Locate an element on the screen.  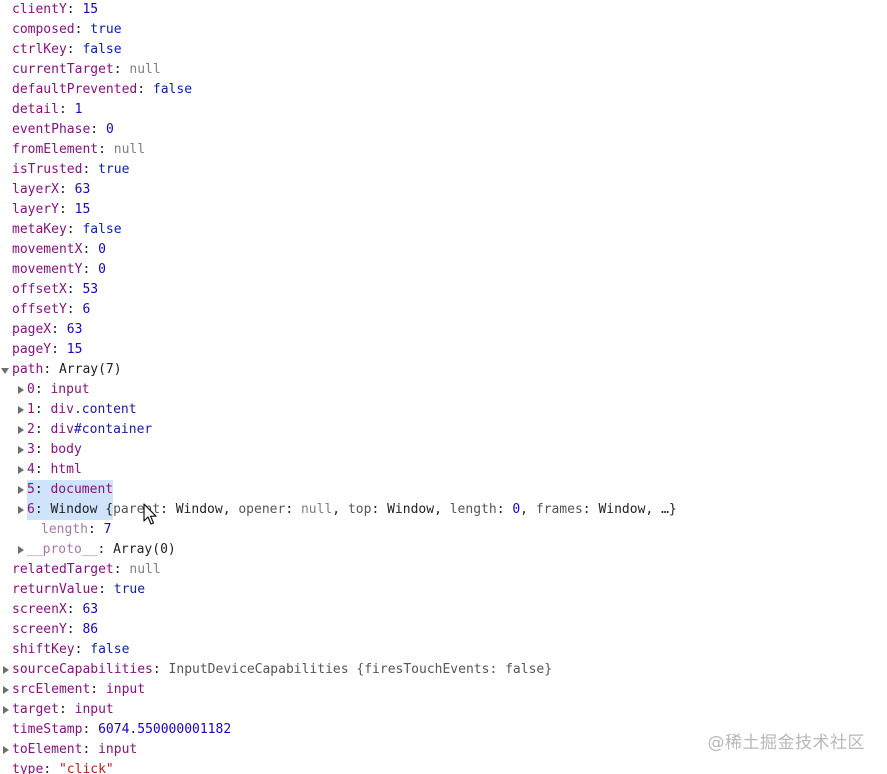
path-item-row: 5: document is located at coordinates (443, 490).